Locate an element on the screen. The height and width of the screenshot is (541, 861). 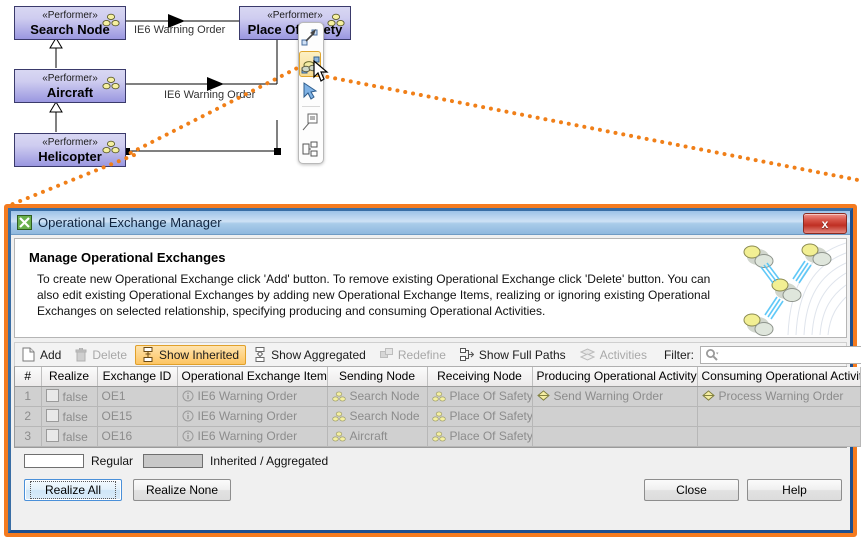
col-receiving-node: Receiving Node is located at coordinates (480, 377).